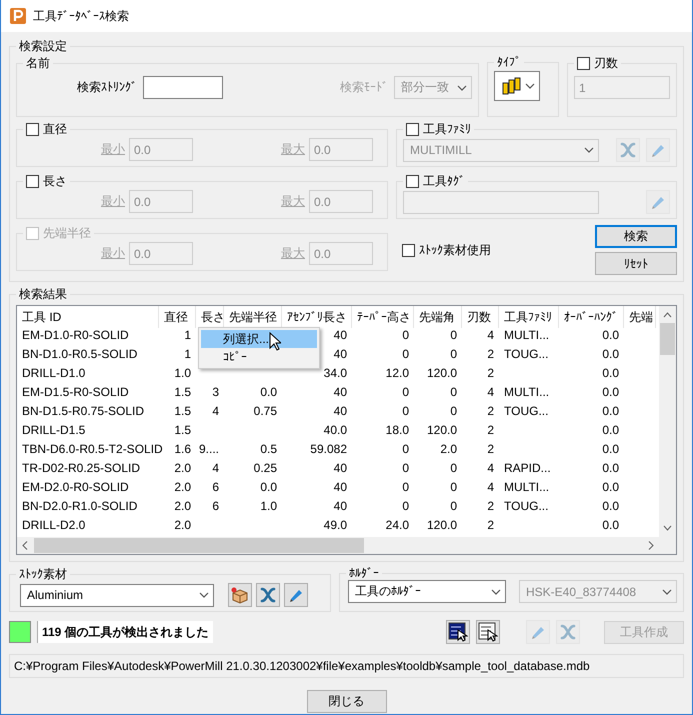 This screenshot has width=693, height=715. What do you see at coordinates (117, 595) in the screenshot?
I see `dropdown: Aluminium` at bounding box center [117, 595].